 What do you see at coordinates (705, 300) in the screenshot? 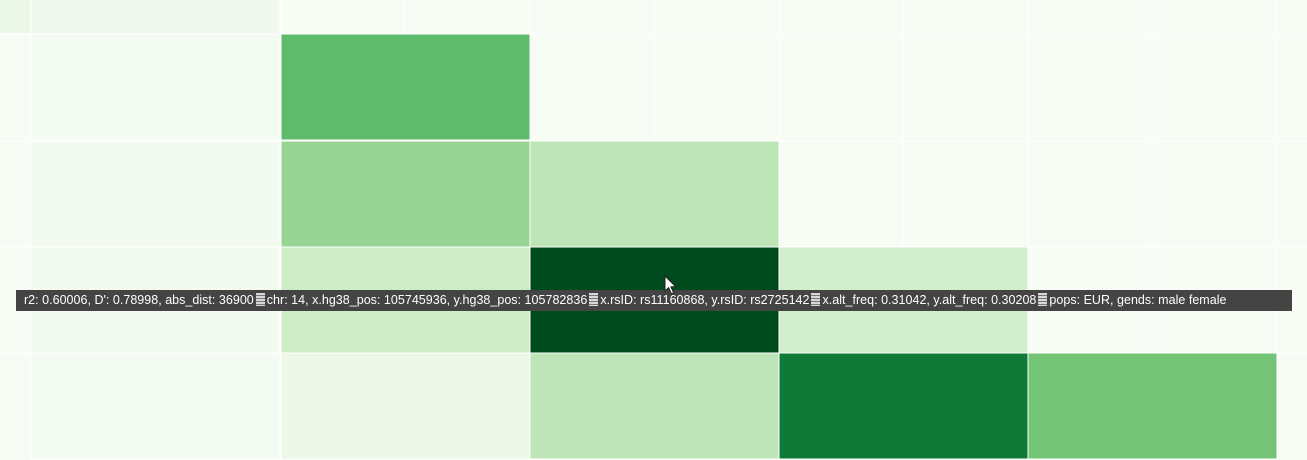
I see `tooltip-rsid-segment: x.rsID: rs11160868, y.rsID: rs2725142` at bounding box center [705, 300].